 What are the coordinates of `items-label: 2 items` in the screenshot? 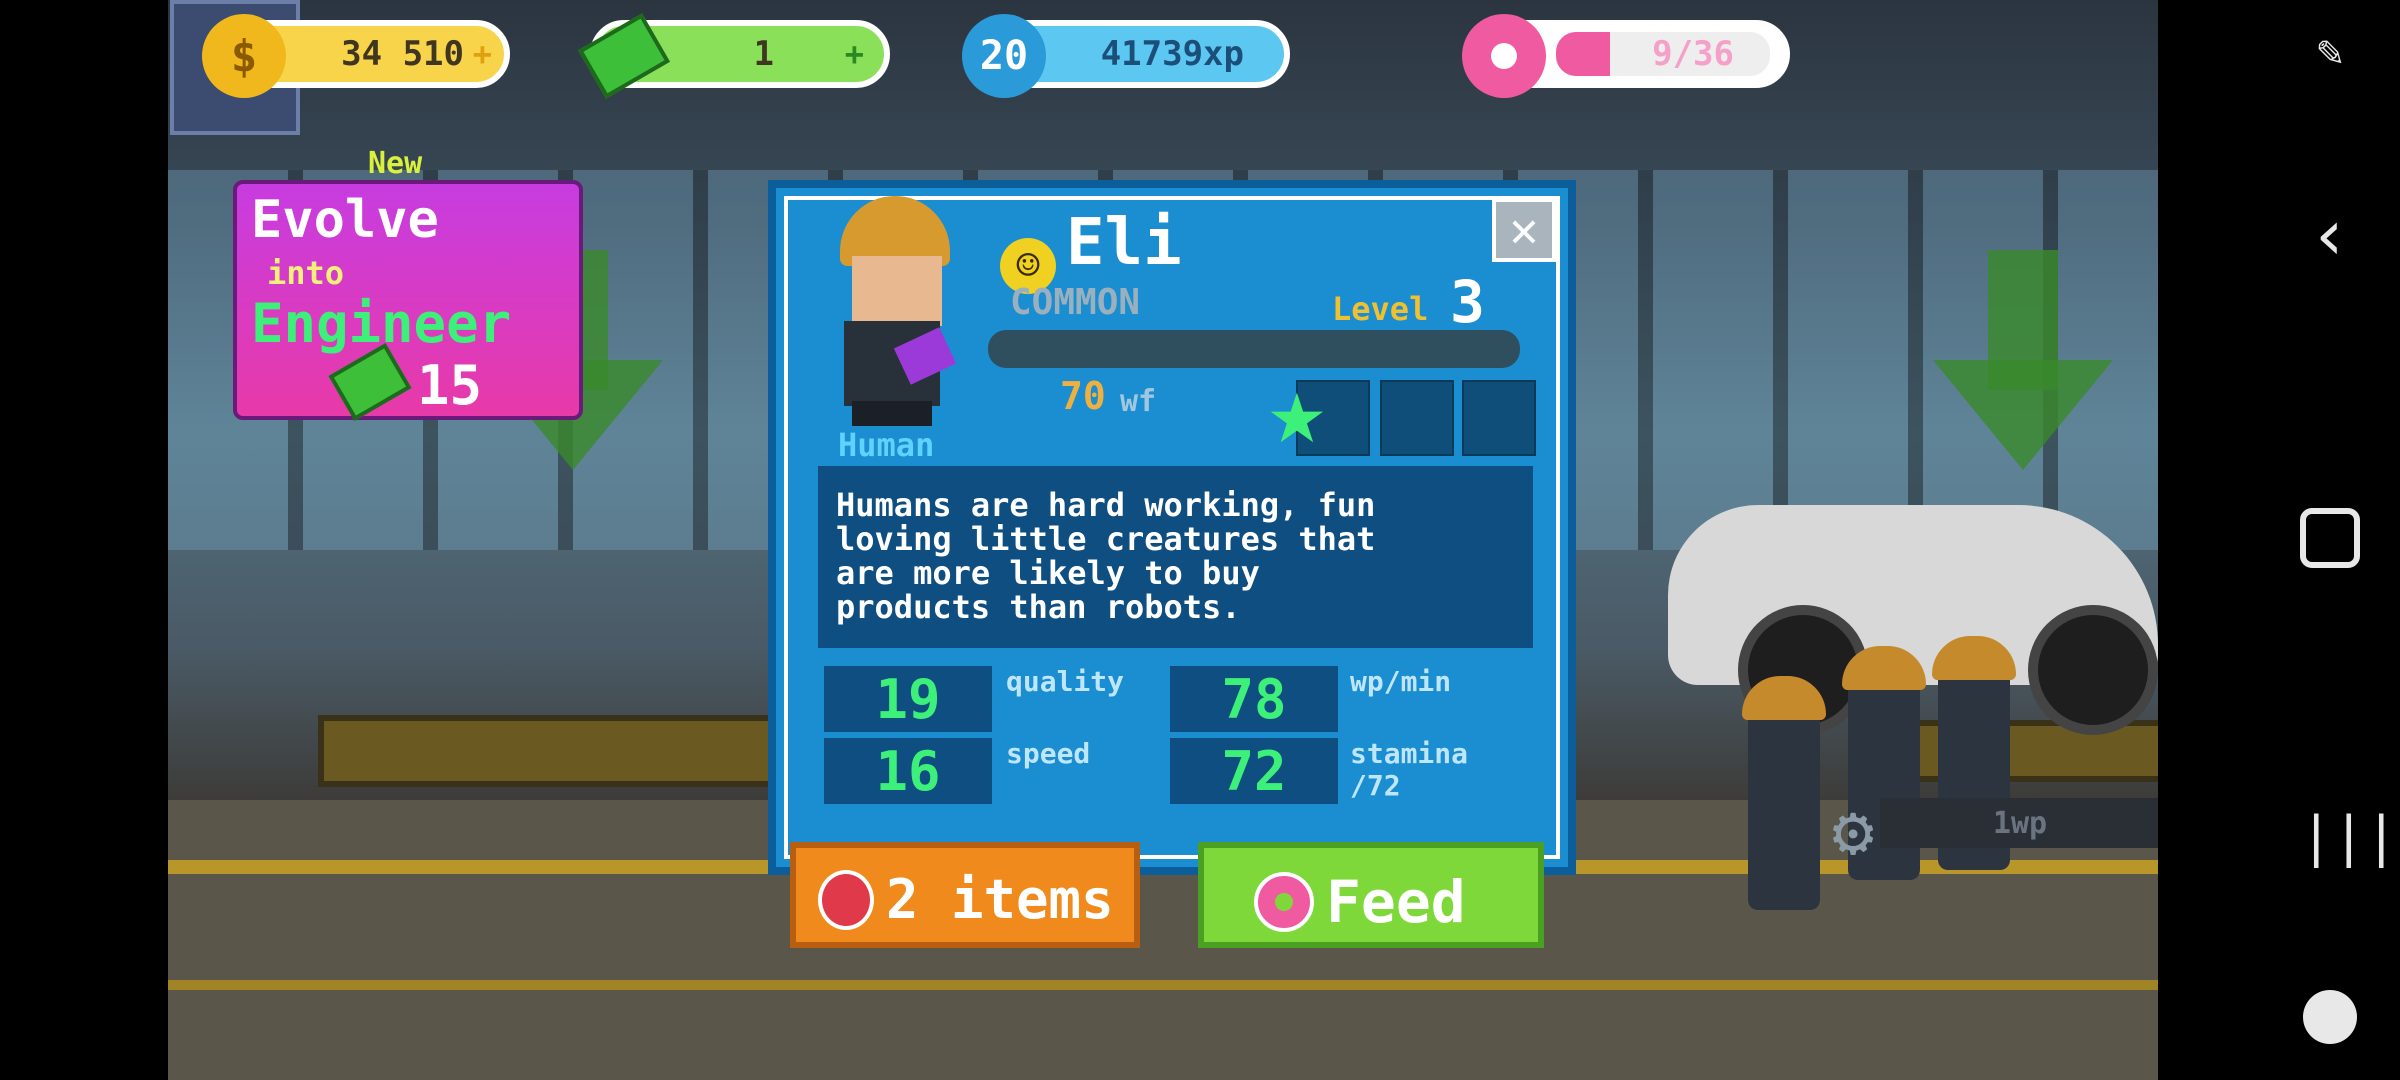 It's located at (1000, 899).